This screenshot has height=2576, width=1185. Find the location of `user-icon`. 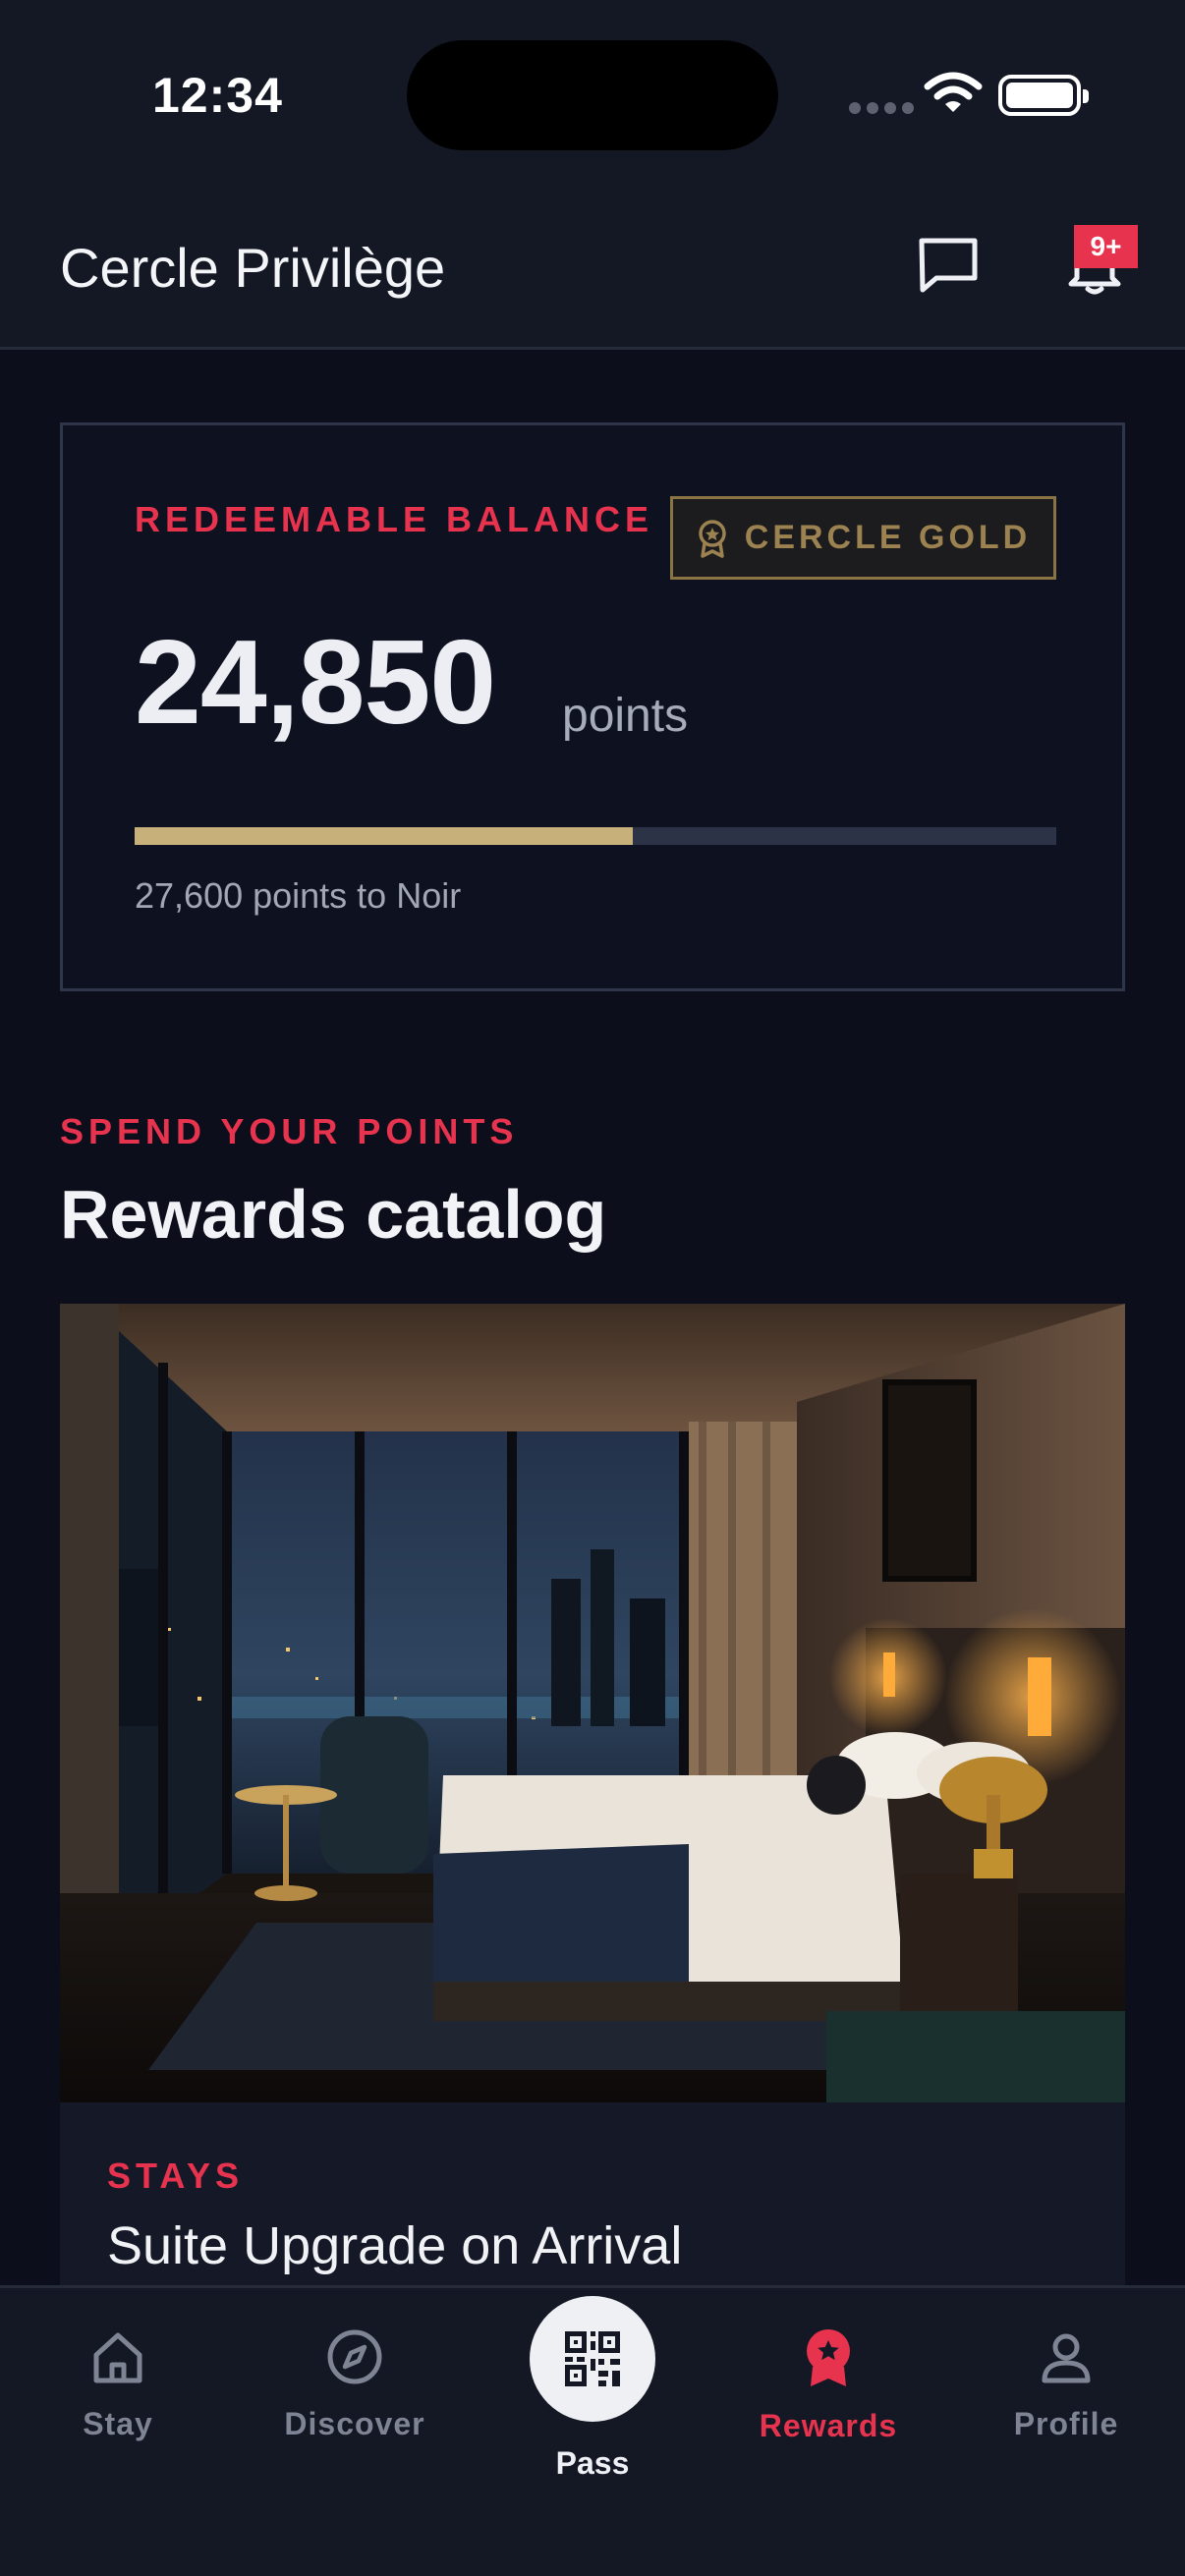

user-icon is located at coordinates (1067, 2358).